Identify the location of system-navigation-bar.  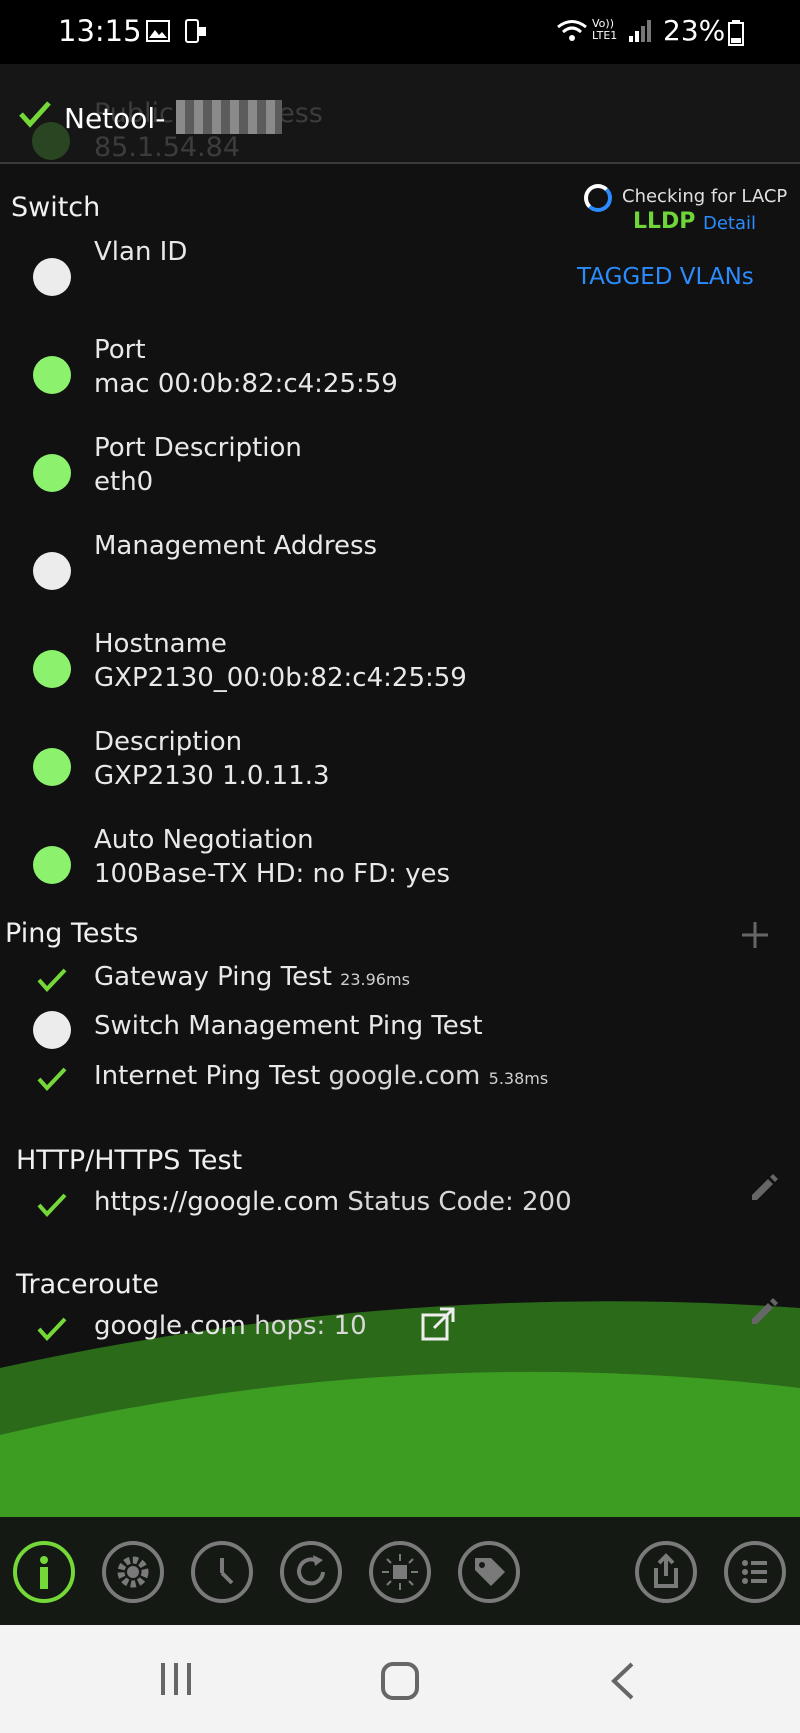
(400, 1679).